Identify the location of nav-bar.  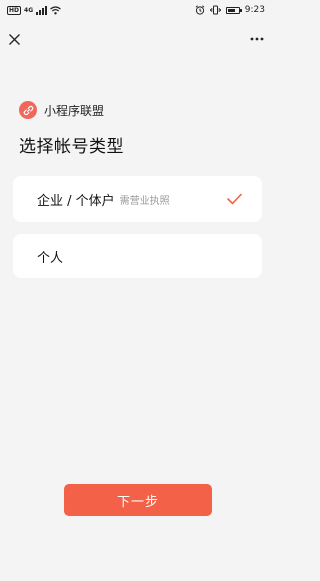
(137, 39).